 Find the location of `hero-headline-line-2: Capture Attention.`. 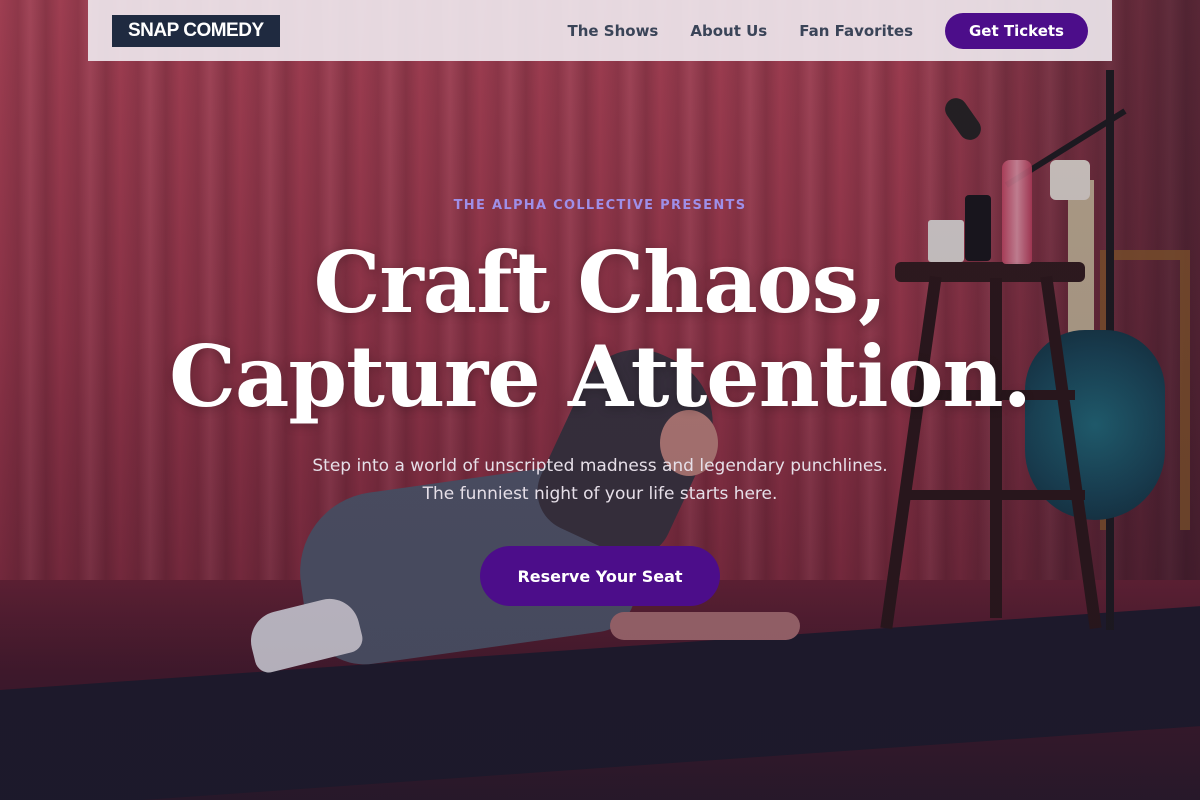

hero-headline-line-2: Capture Attention. is located at coordinates (600, 376).